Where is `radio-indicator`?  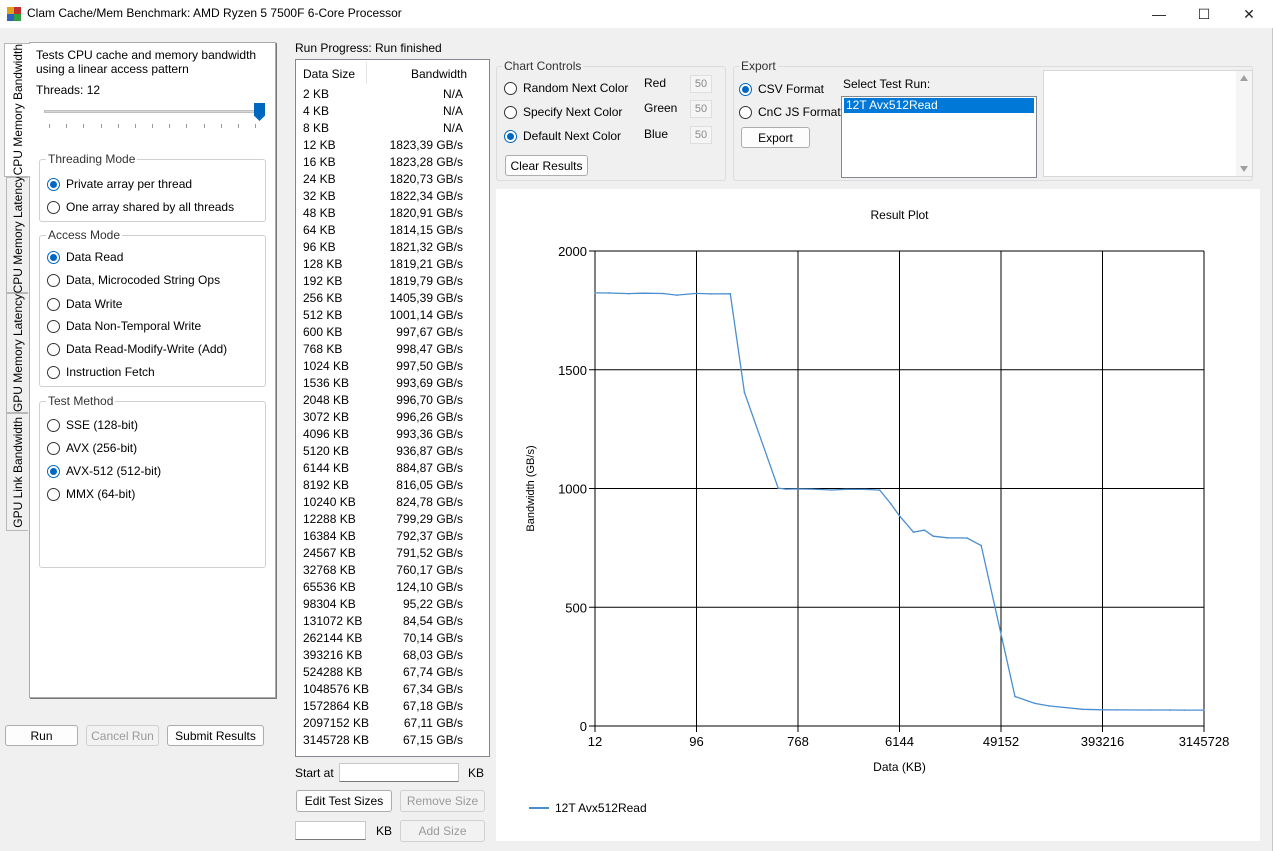
radio-indicator is located at coordinates (53, 257).